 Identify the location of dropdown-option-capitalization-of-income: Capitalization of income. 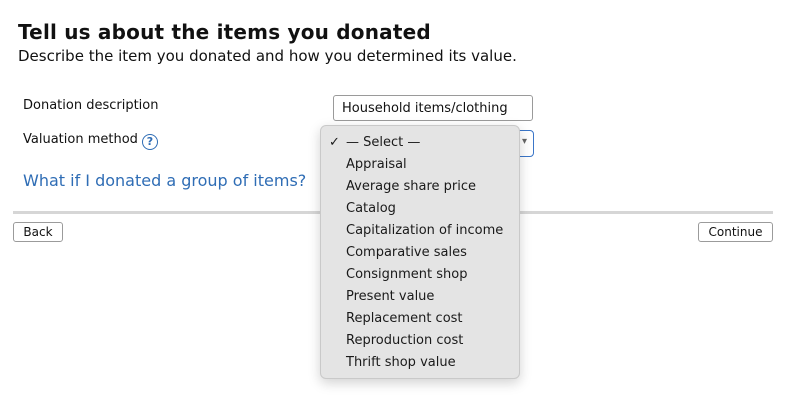
(420, 231).